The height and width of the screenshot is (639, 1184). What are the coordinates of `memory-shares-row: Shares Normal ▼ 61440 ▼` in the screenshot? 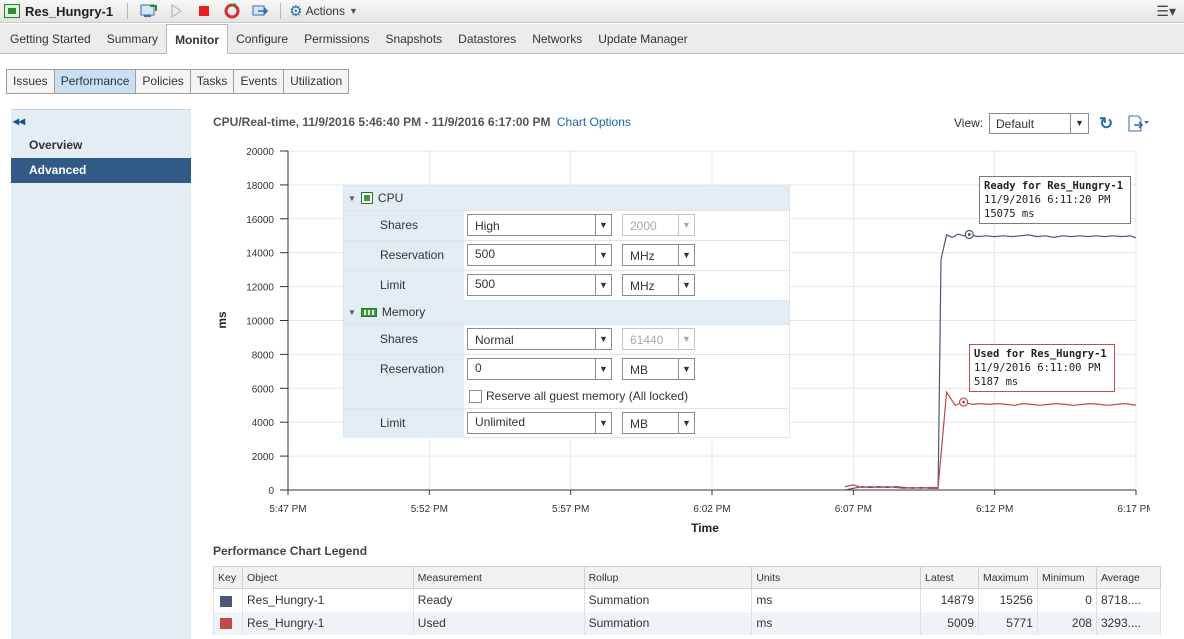 It's located at (566, 339).